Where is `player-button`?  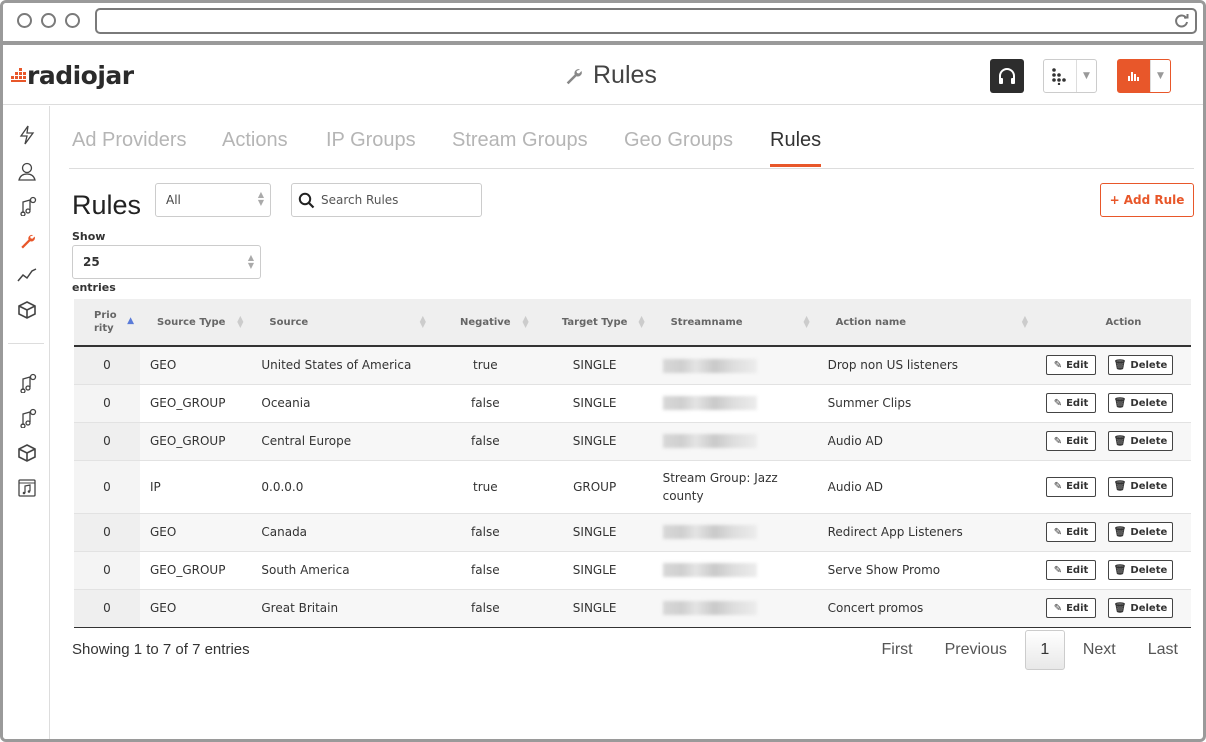
player-button is located at coordinates (1007, 76).